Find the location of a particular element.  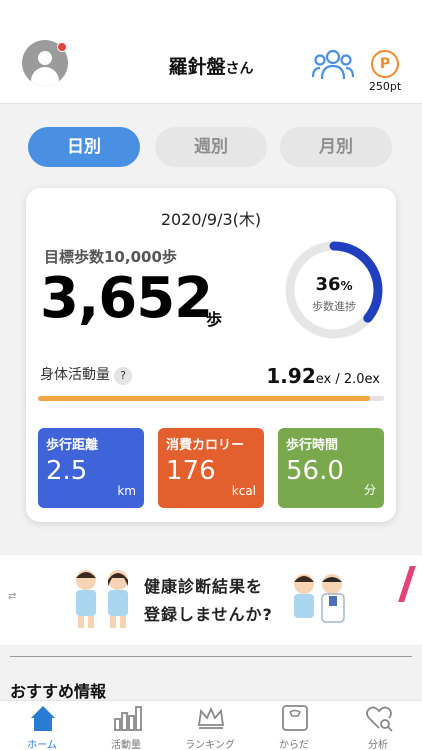

notification-dot is located at coordinates (62, 47).